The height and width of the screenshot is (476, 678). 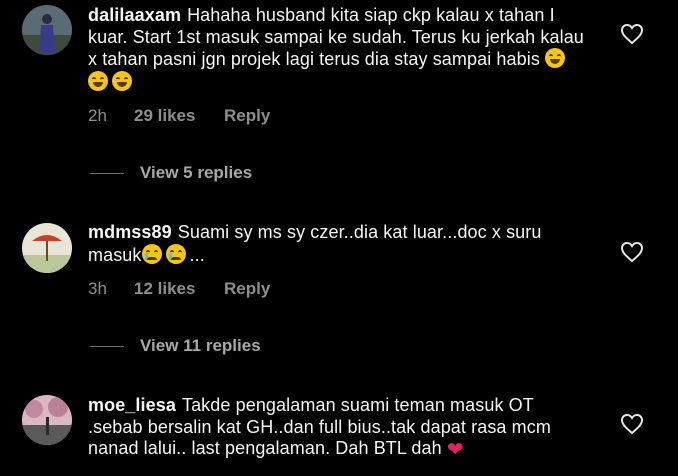 I want to click on view-replies-button: View 11 replies, so click(x=175, y=346).